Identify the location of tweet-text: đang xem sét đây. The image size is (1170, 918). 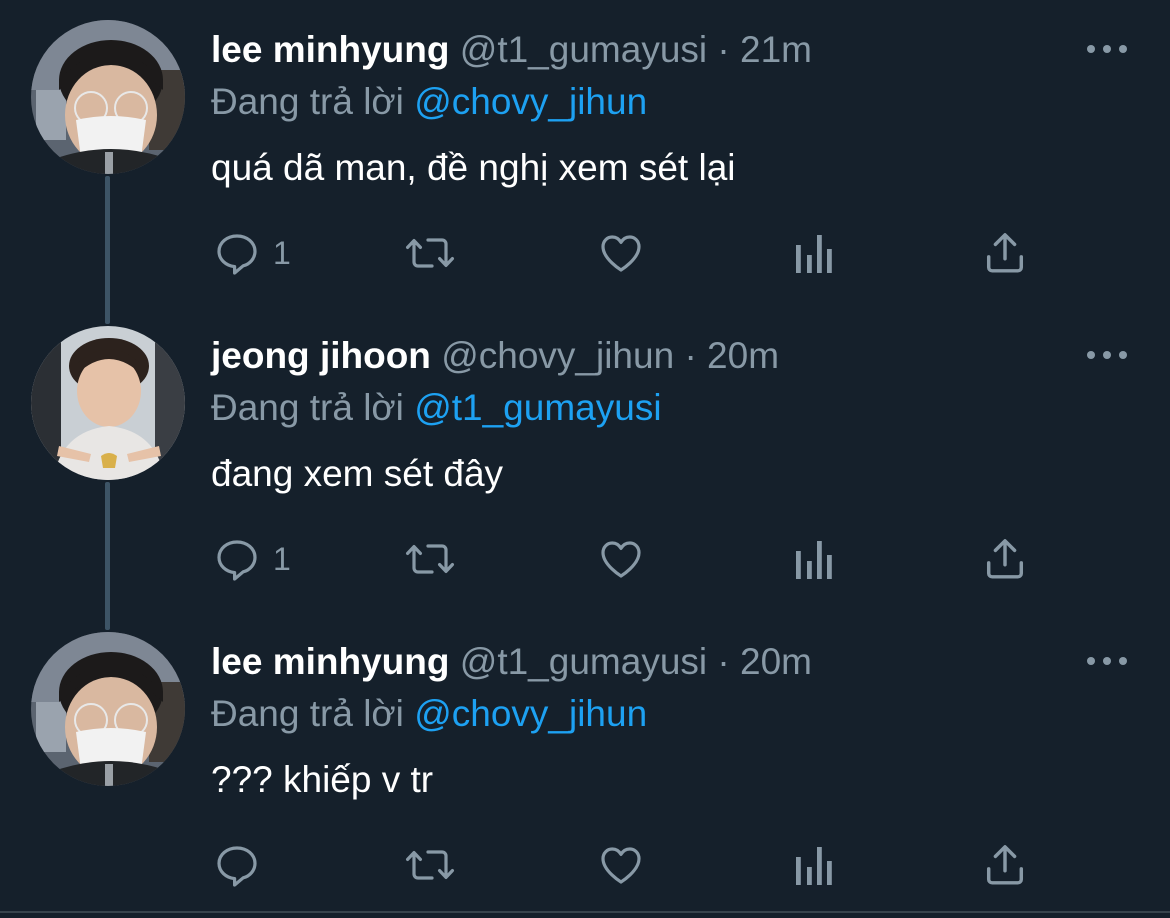
(357, 473).